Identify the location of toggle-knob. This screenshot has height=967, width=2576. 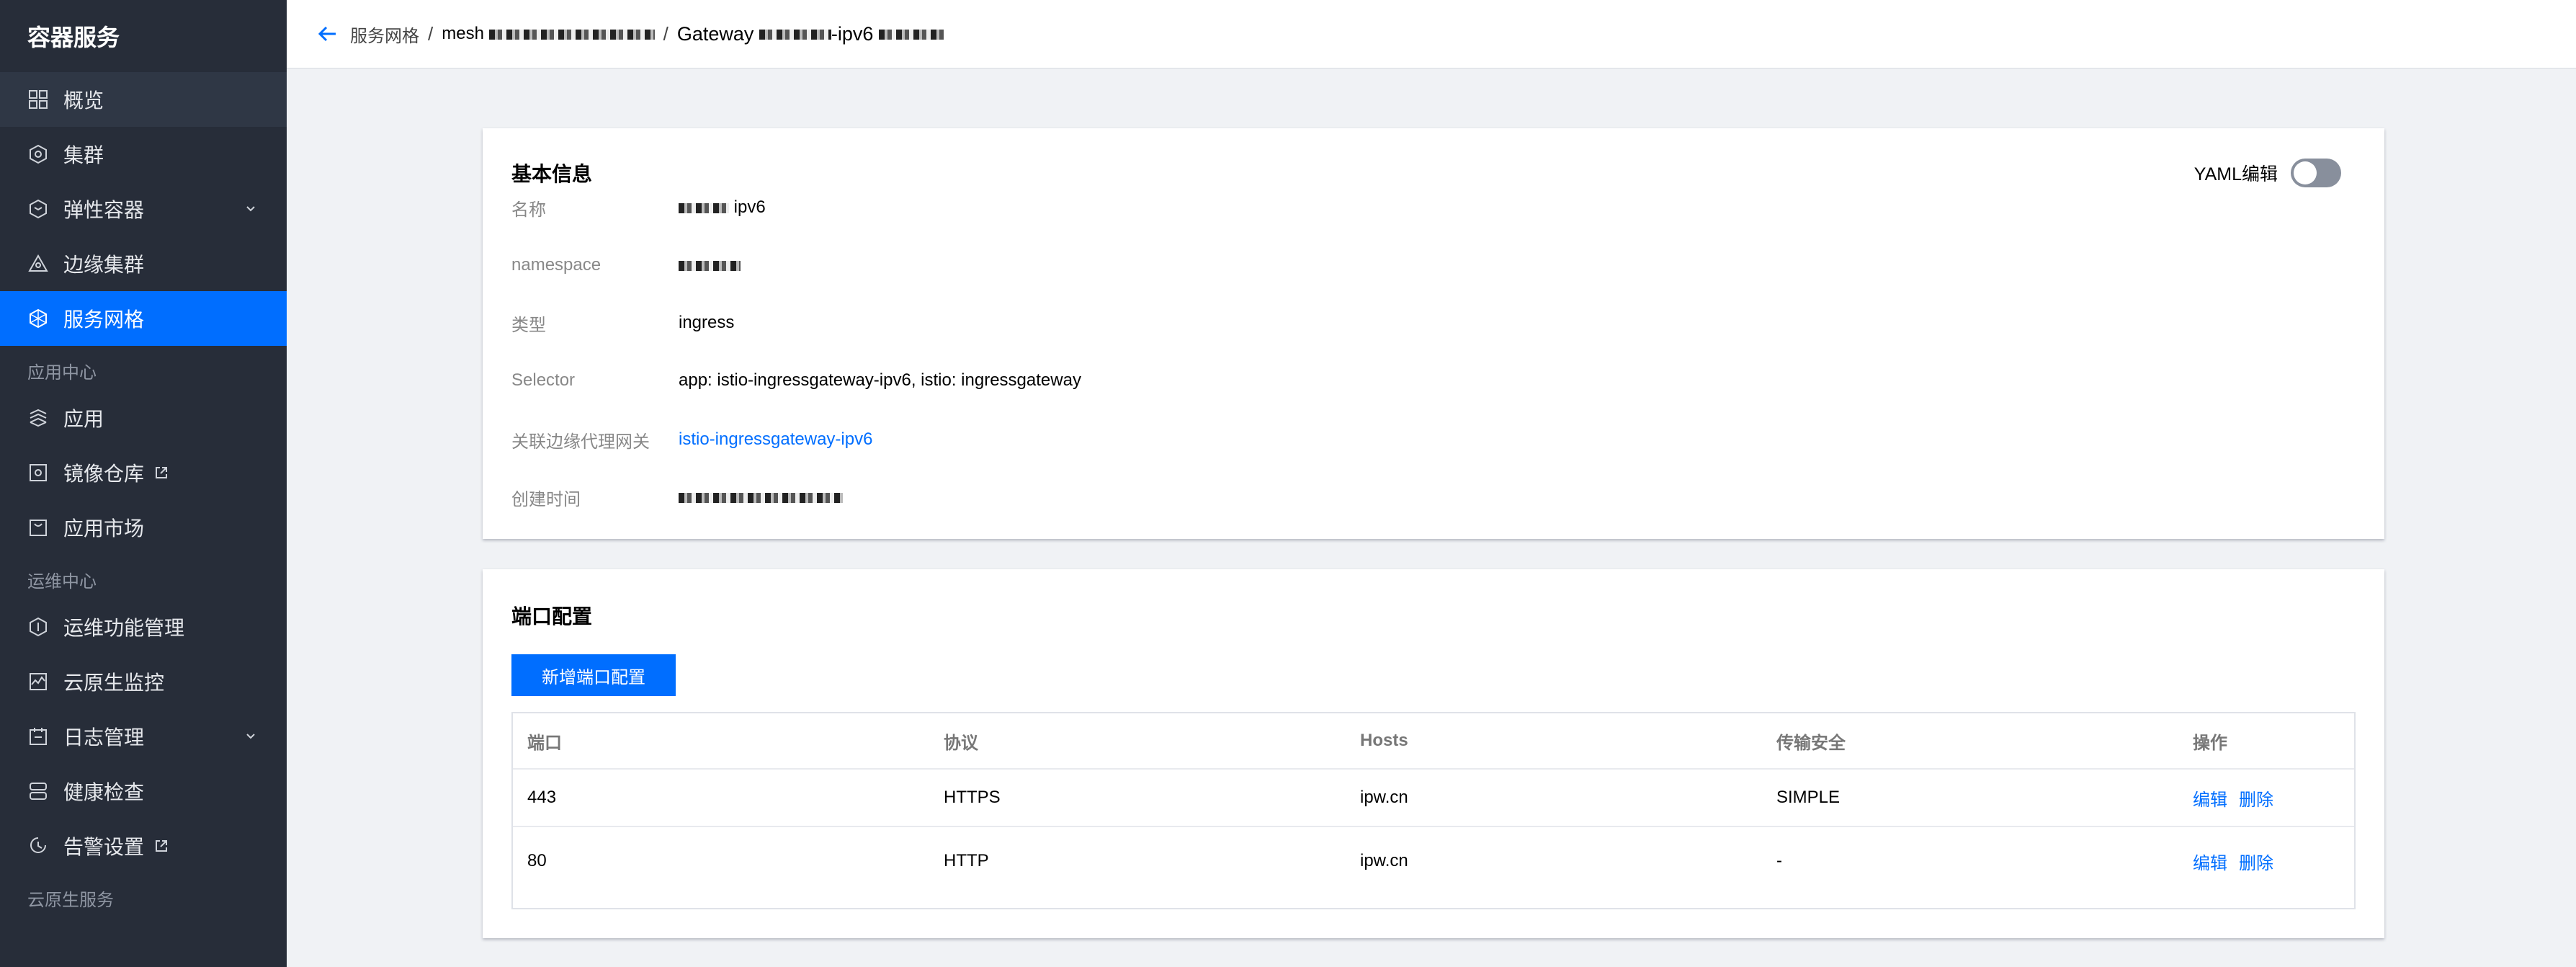
(2305, 172).